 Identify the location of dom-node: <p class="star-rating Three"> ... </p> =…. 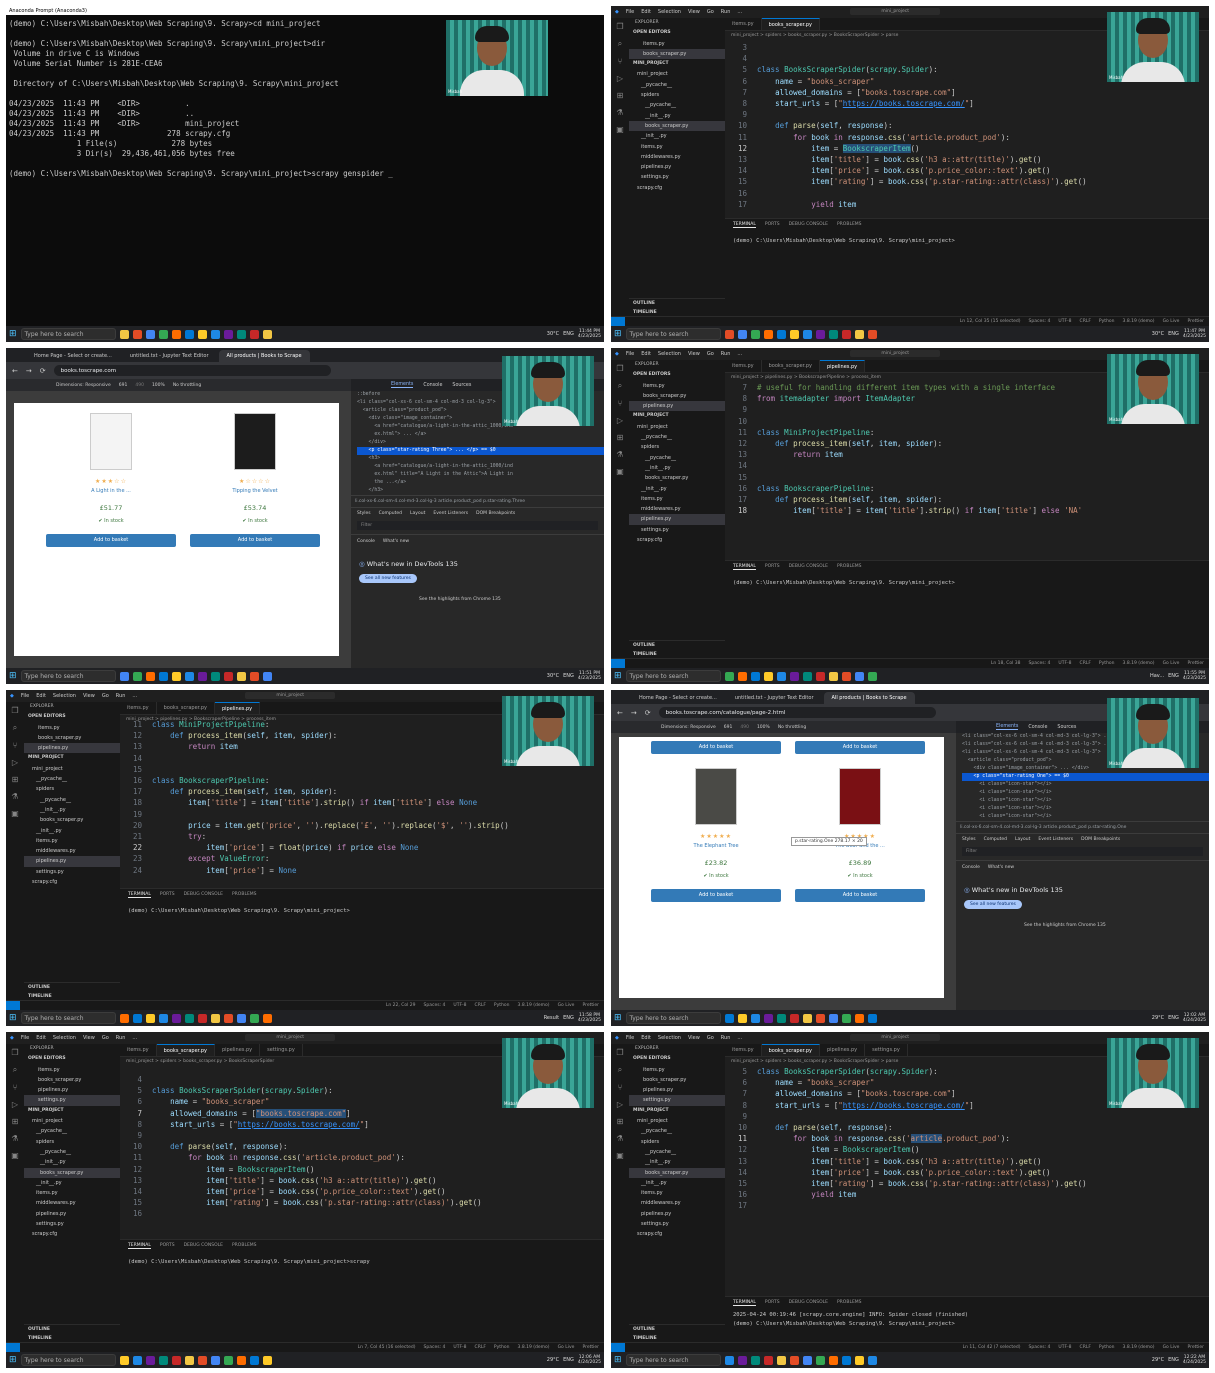
(480, 451).